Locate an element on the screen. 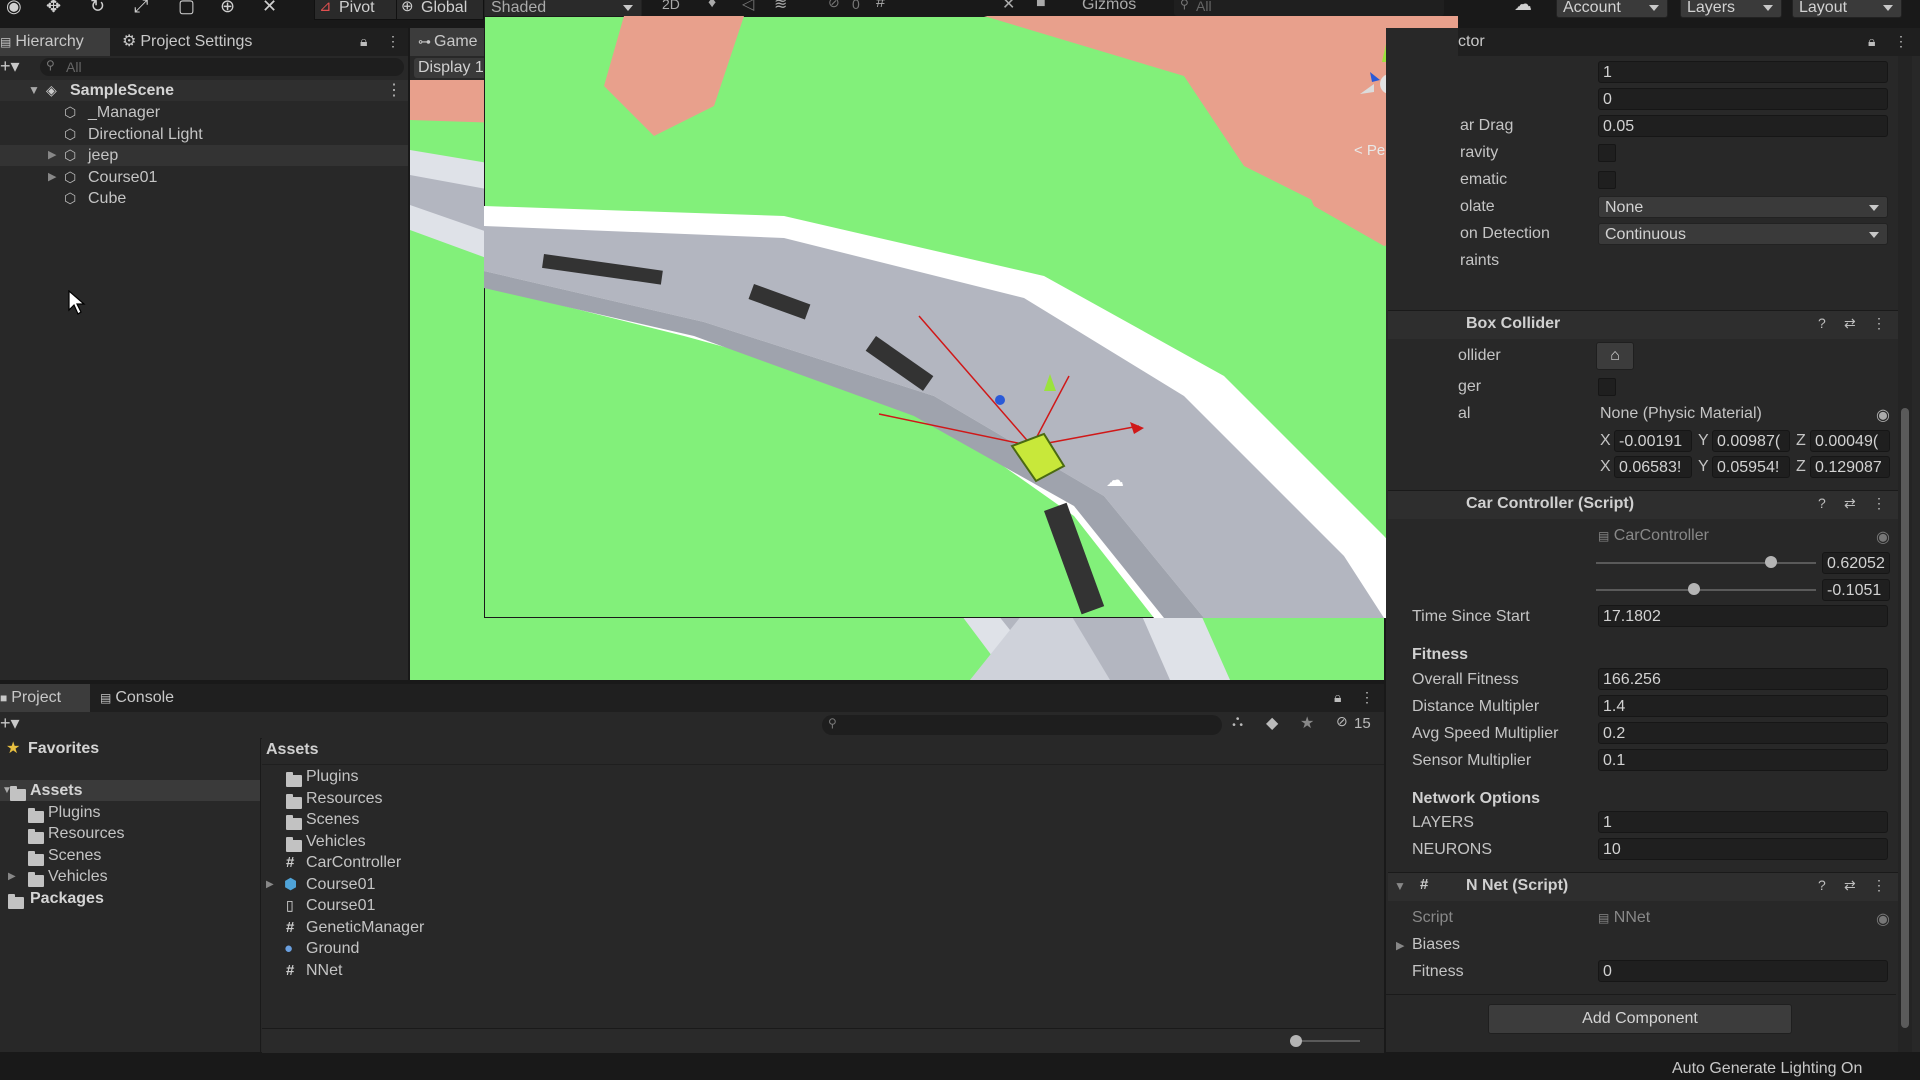 The height and width of the screenshot is (1080, 1920). angular-drag-field: 0.05 is located at coordinates (1743, 126).